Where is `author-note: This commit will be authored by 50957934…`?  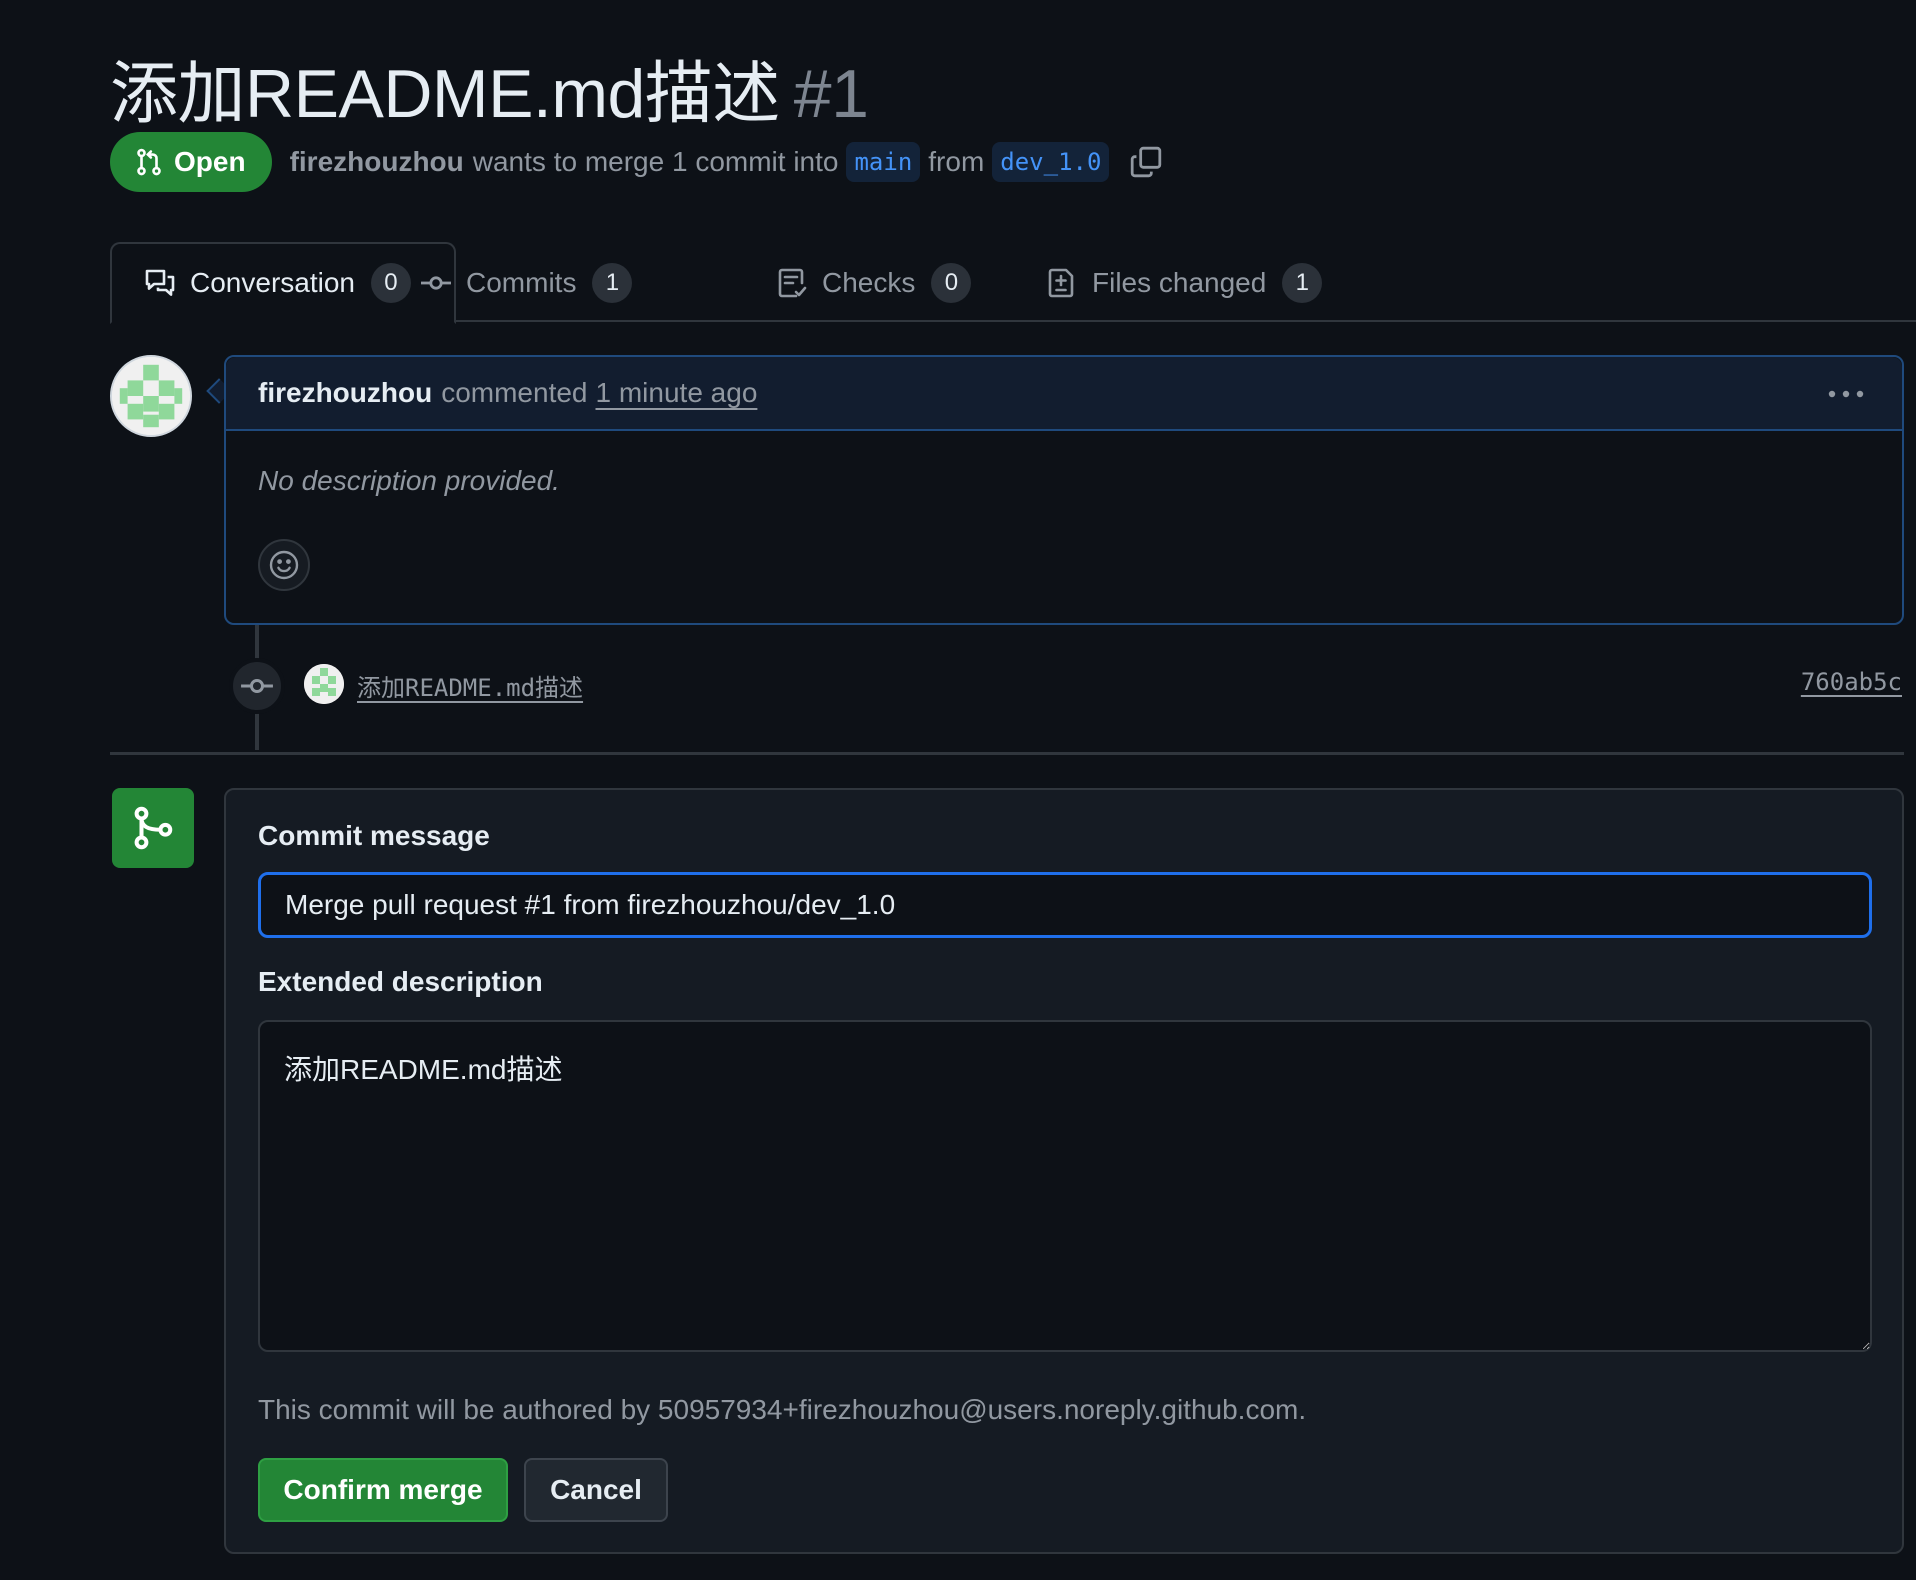
author-note: This commit will be authored by 50957934… is located at coordinates (782, 1409).